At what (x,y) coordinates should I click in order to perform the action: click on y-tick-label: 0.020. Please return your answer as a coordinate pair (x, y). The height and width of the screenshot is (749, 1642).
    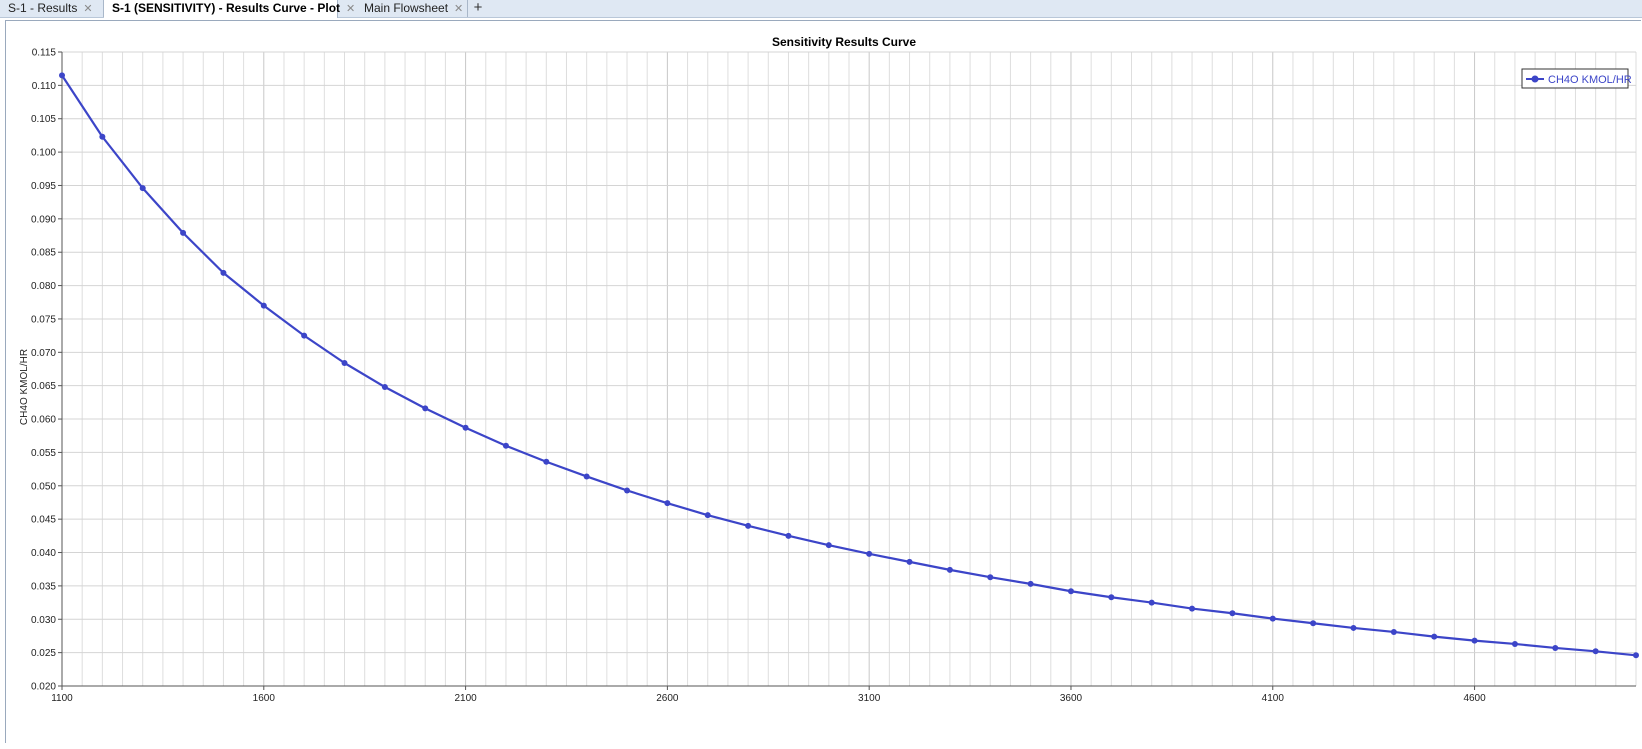
    Looking at the image, I should click on (43, 687).